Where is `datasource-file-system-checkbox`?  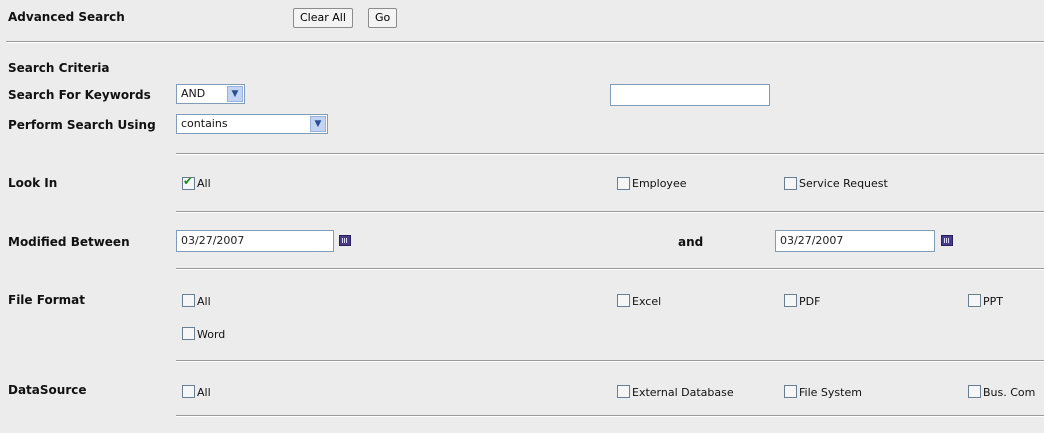 datasource-file-system-checkbox is located at coordinates (790, 391).